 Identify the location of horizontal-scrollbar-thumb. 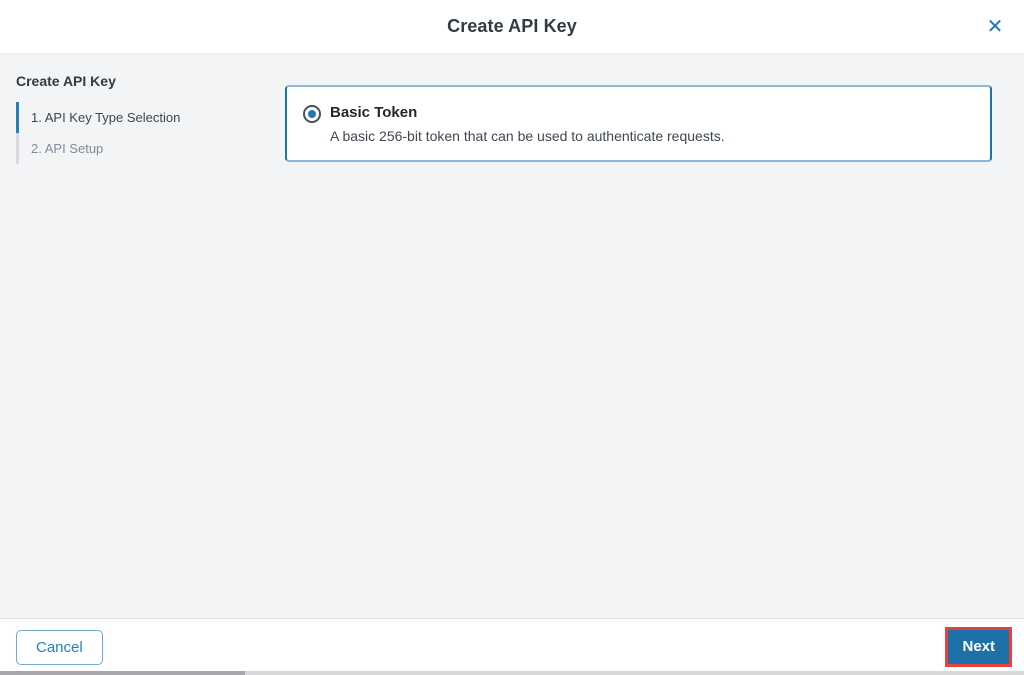
(122, 673).